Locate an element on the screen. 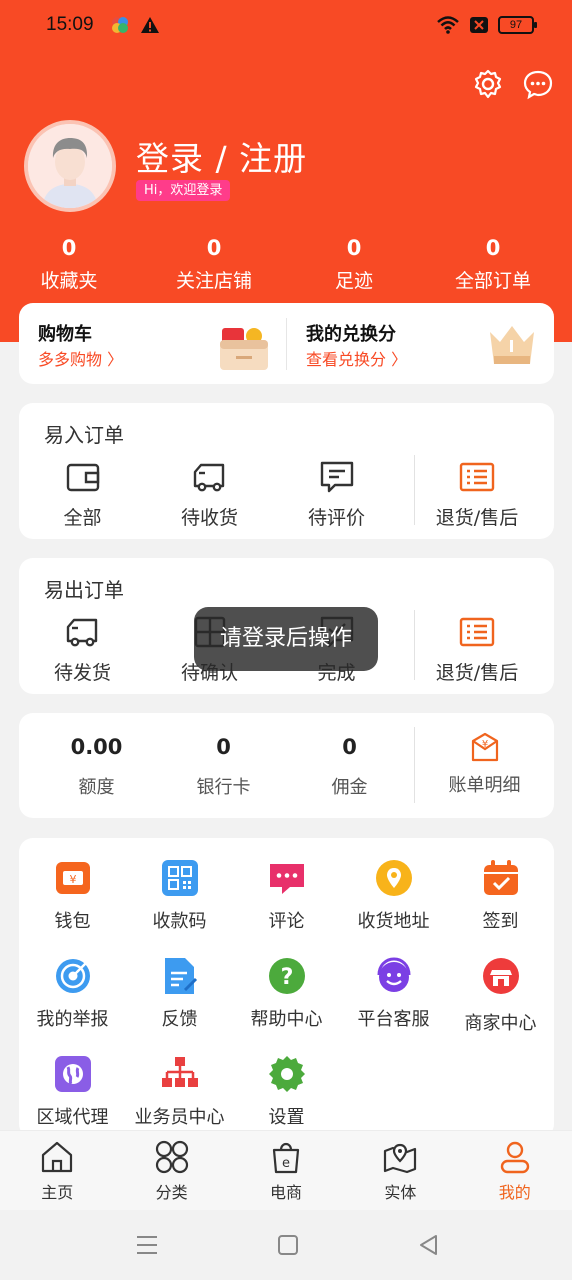  calendar-check-icon is located at coordinates (500, 877).